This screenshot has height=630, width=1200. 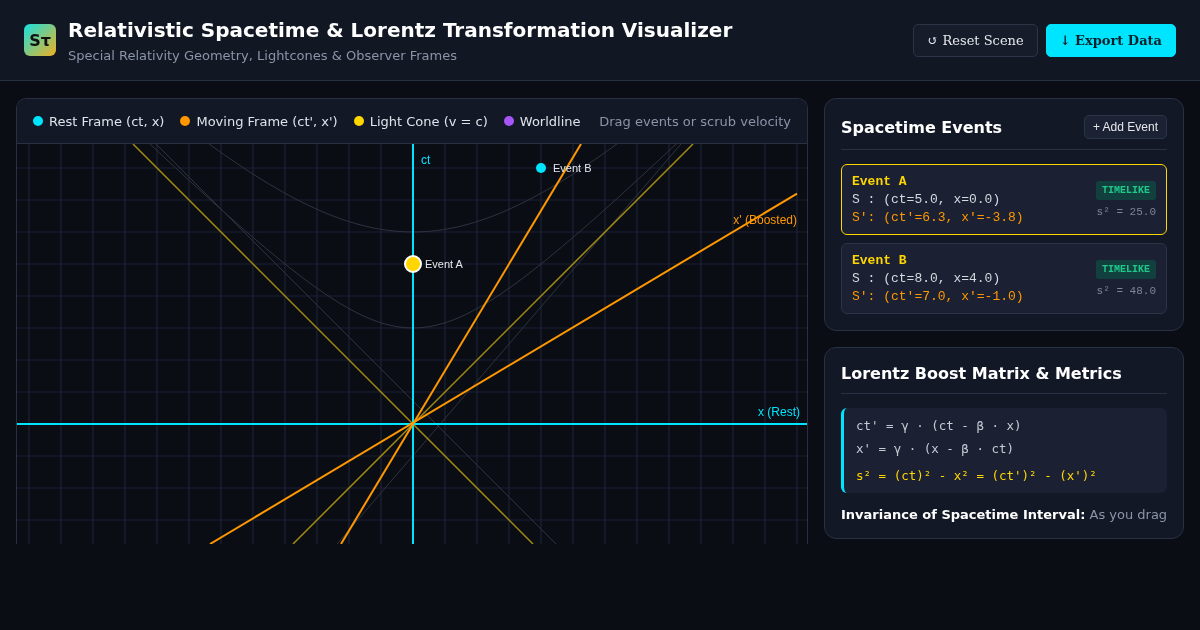 What do you see at coordinates (1110, 40) in the screenshot?
I see `export-button: ↓ Export Data` at bounding box center [1110, 40].